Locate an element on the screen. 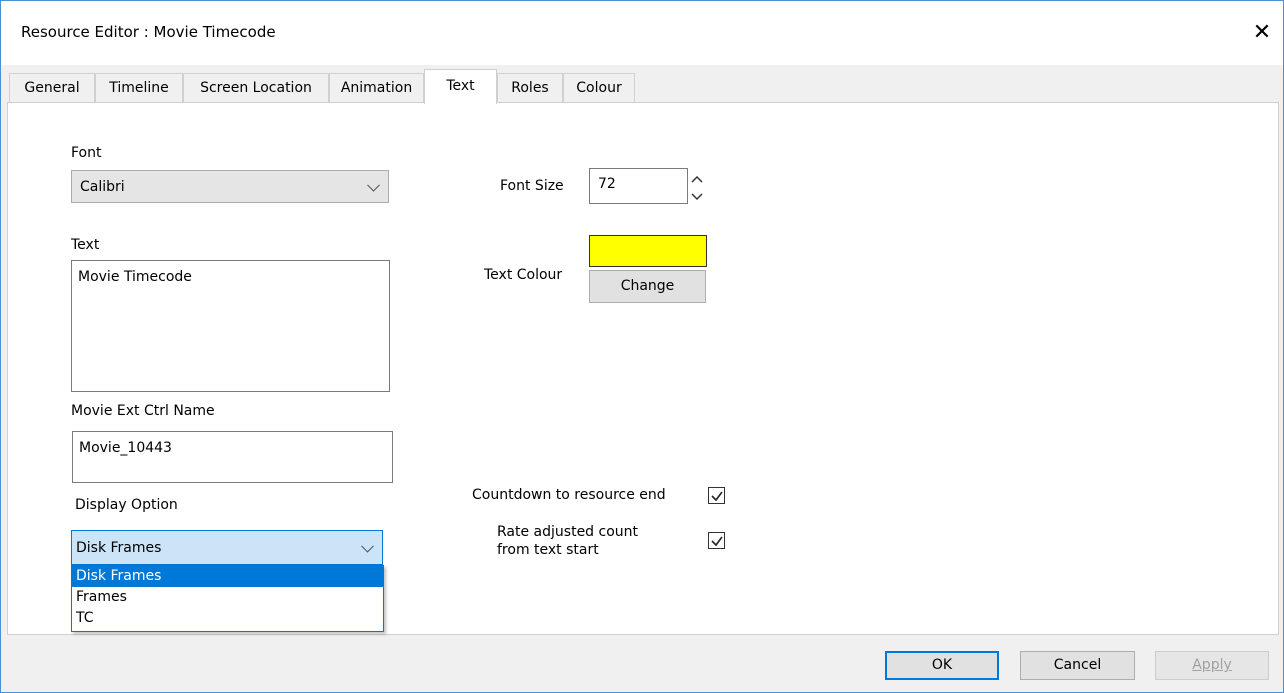 This screenshot has height=693, width=1284. window-title: Resource Editor : Movie Timecode is located at coordinates (148, 32).